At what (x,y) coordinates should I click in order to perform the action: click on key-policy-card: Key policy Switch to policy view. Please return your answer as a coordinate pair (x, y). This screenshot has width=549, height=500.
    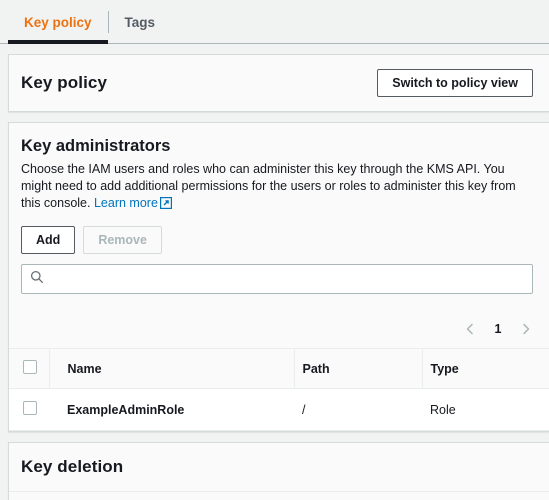
    Looking at the image, I should click on (278, 83).